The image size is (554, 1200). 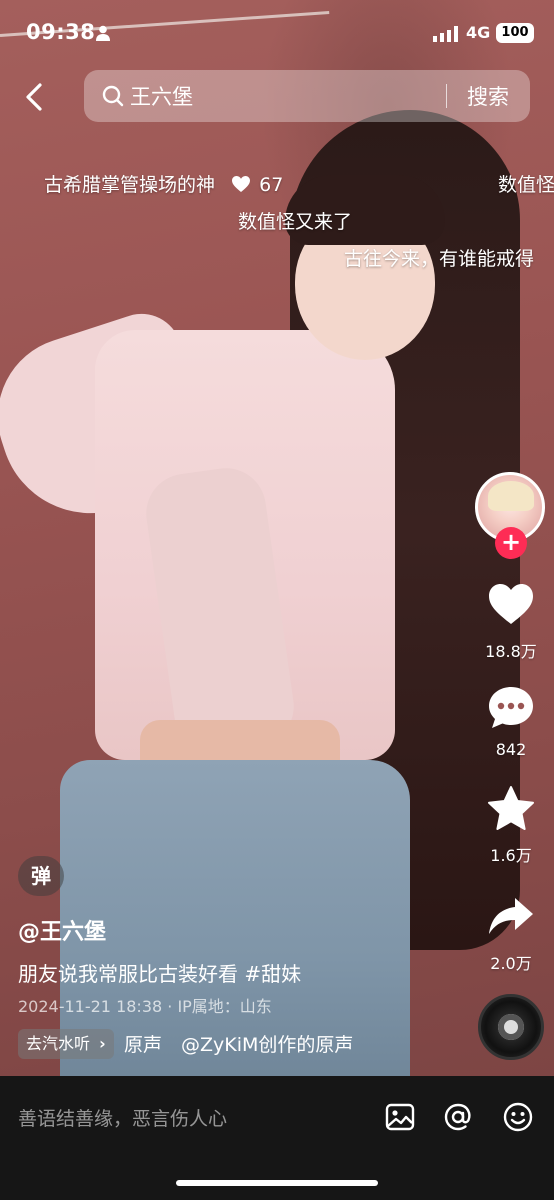 I want to click on search-bar: 王六堡 搜索, so click(x=307, y=96).